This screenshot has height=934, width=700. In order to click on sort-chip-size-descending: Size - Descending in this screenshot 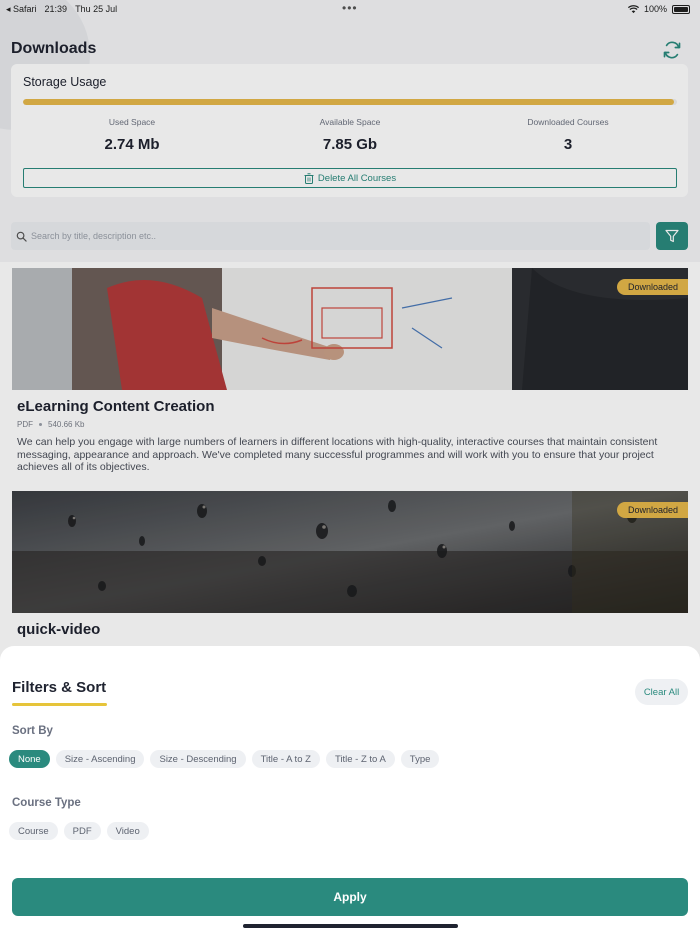, I will do `click(198, 759)`.